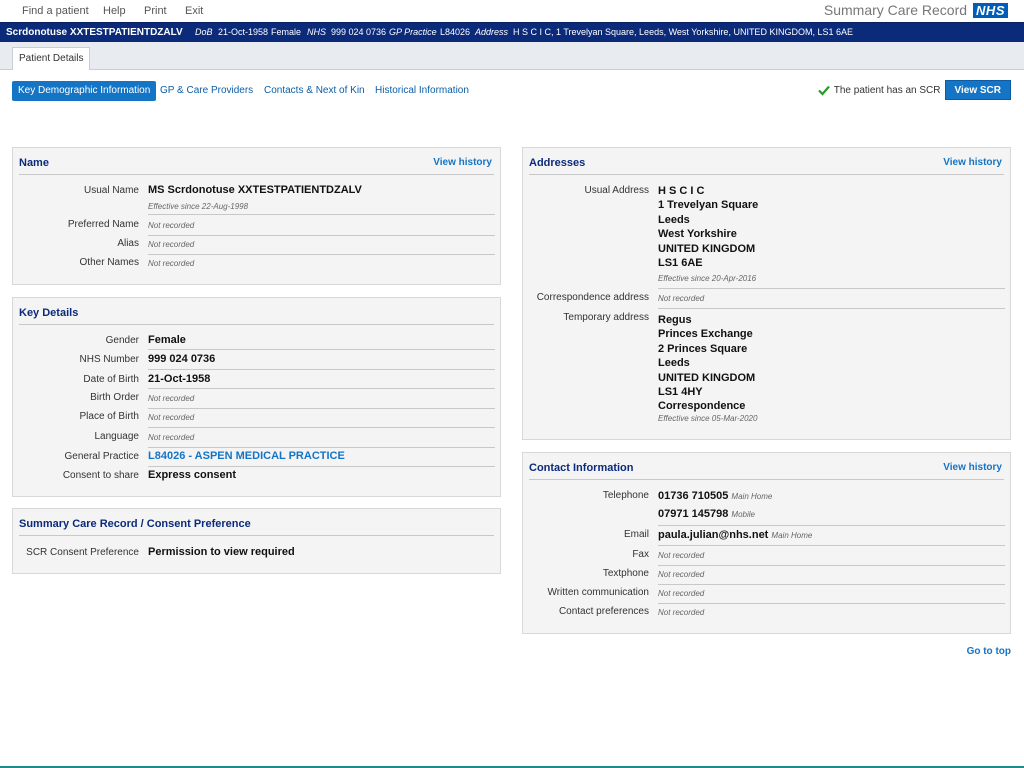 This screenshot has height=768, width=1024. I want to click on tab-patient-details: Patient Details, so click(51, 58).